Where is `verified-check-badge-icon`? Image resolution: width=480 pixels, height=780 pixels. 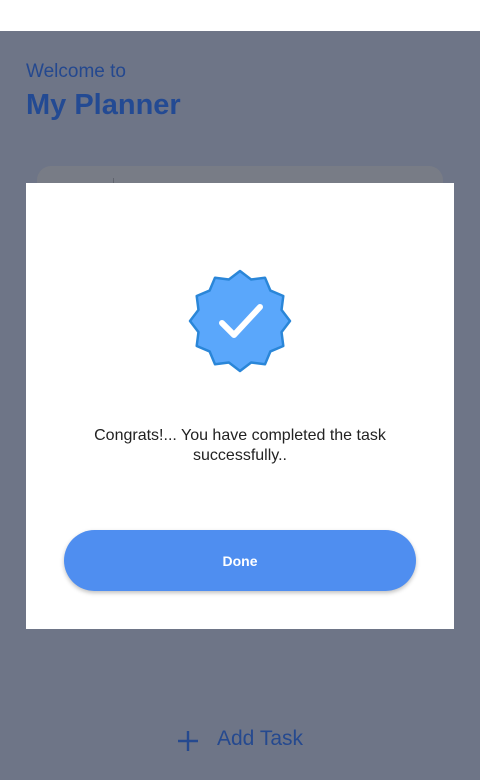
verified-check-badge-icon is located at coordinates (240, 321).